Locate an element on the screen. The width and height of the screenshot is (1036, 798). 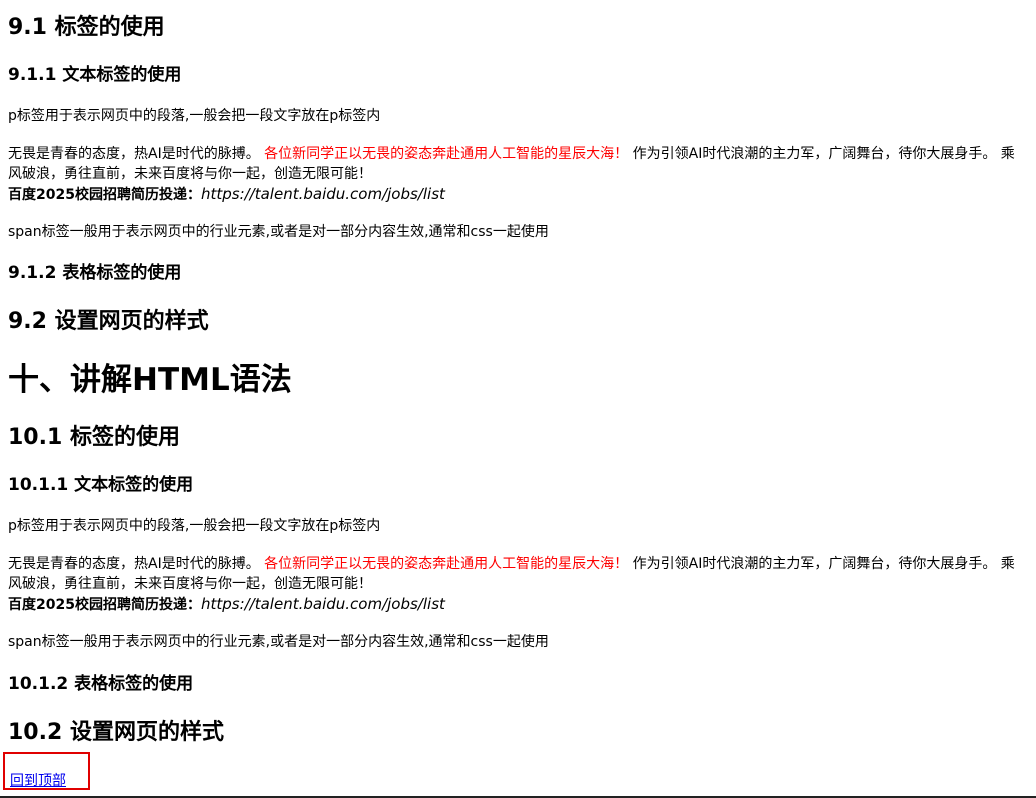
back-to-top-highlight: 回到顶部 is located at coordinates (46, 771).